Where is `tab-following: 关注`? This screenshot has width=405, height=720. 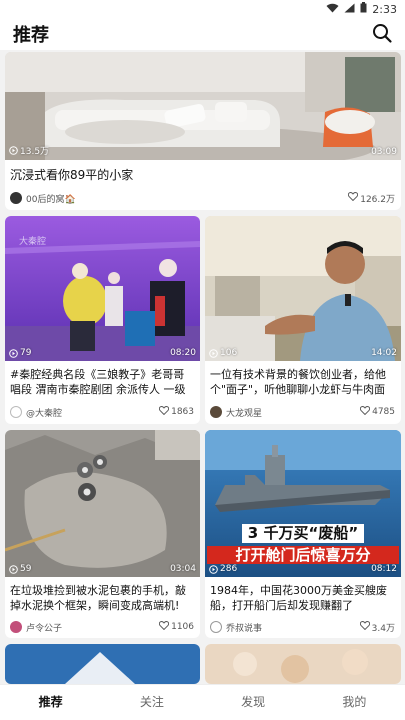 tab-following: 关注 is located at coordinates (151, 702).